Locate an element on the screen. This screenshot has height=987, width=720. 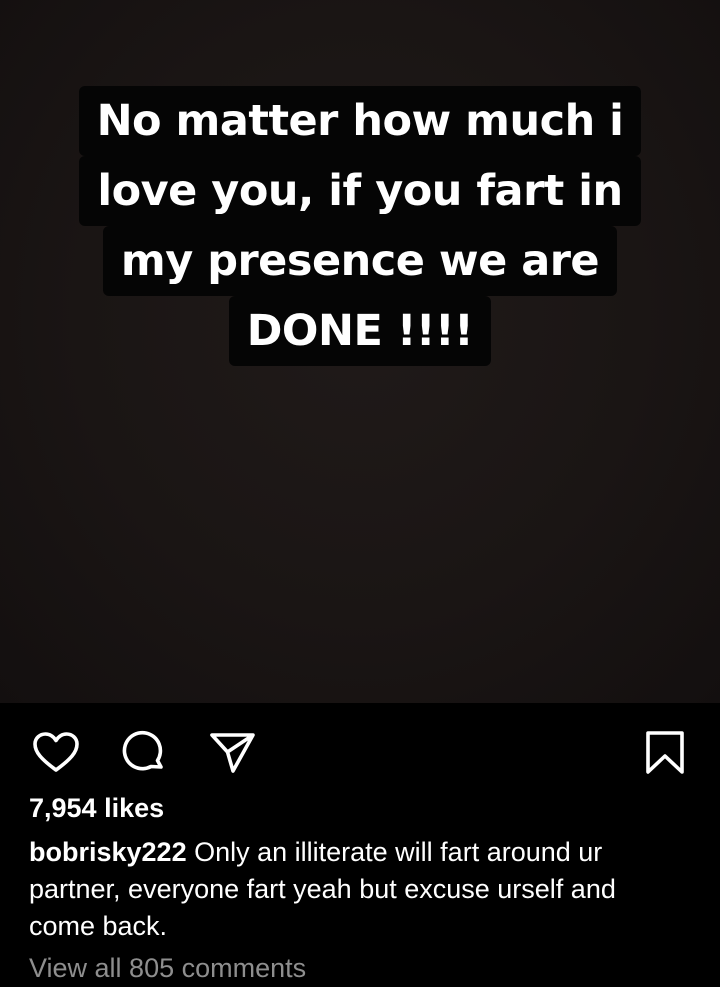
heart-icon is located at coordinates (56, 753).